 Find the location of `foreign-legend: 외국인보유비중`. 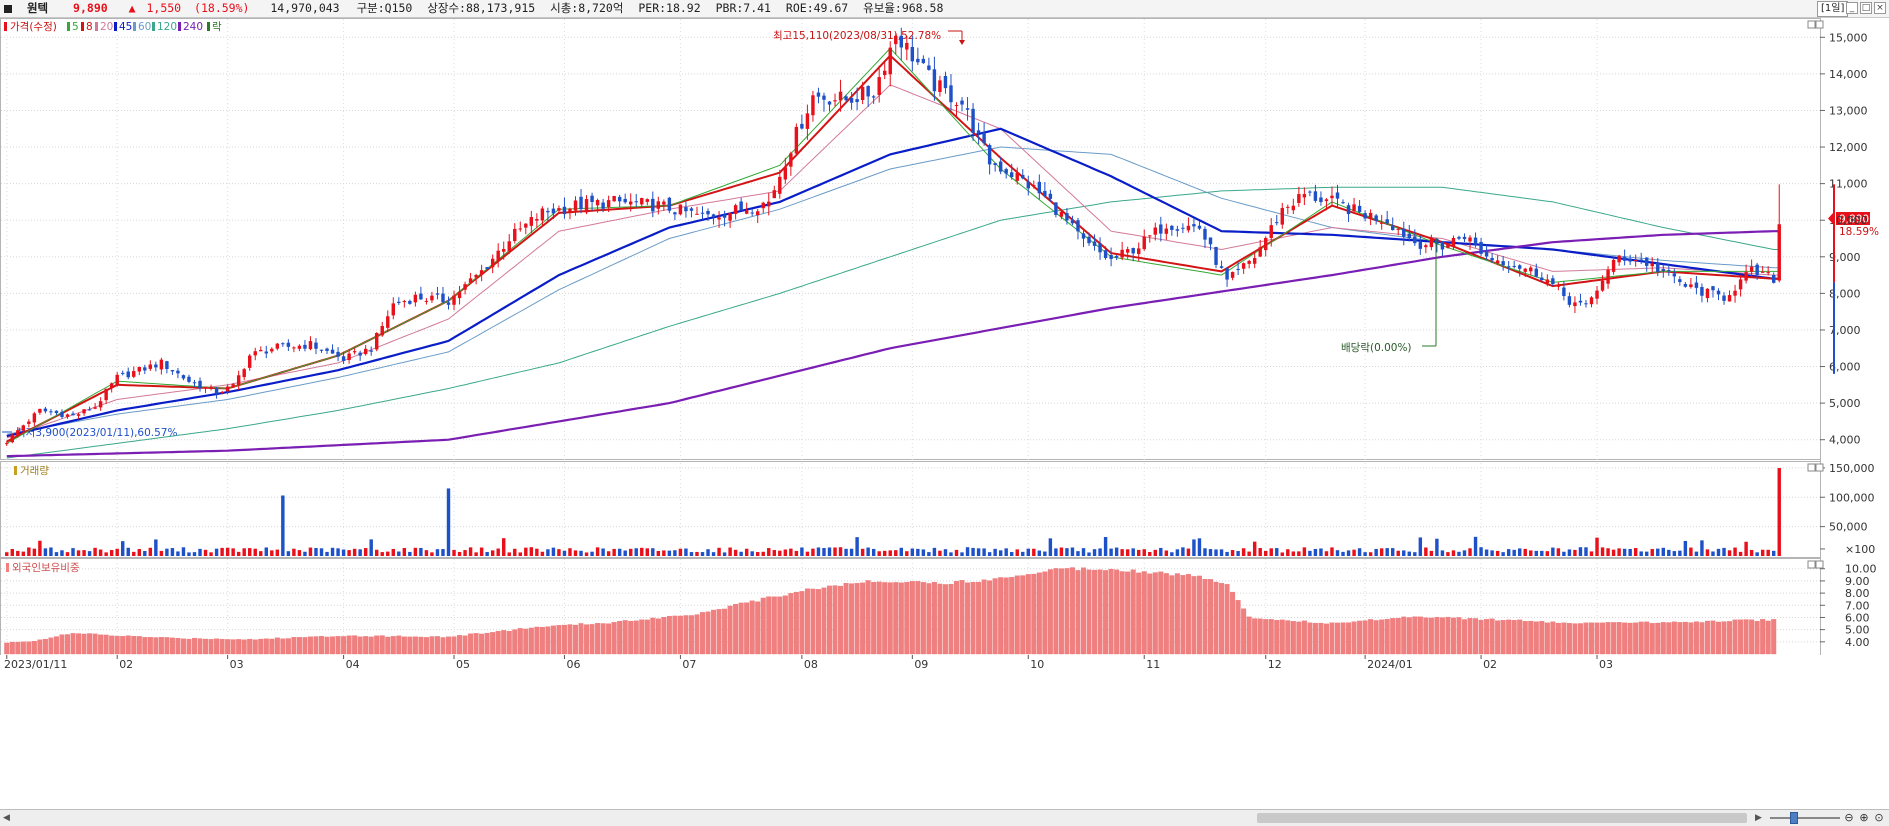

foreign-legend: 외국인보유비중 is located at coordinates (43, 568).